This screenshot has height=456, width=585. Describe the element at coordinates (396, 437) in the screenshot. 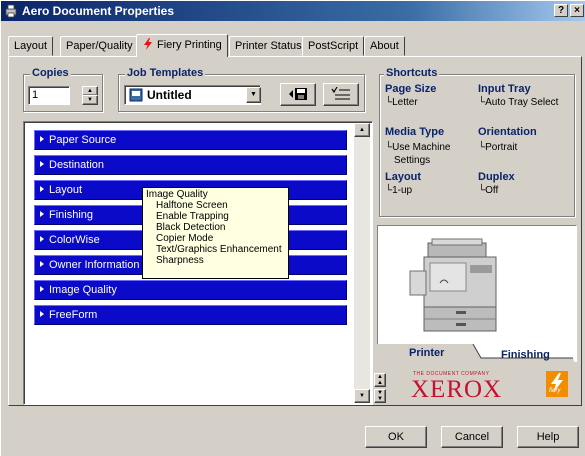

I see `ok-button: OK` at that location.